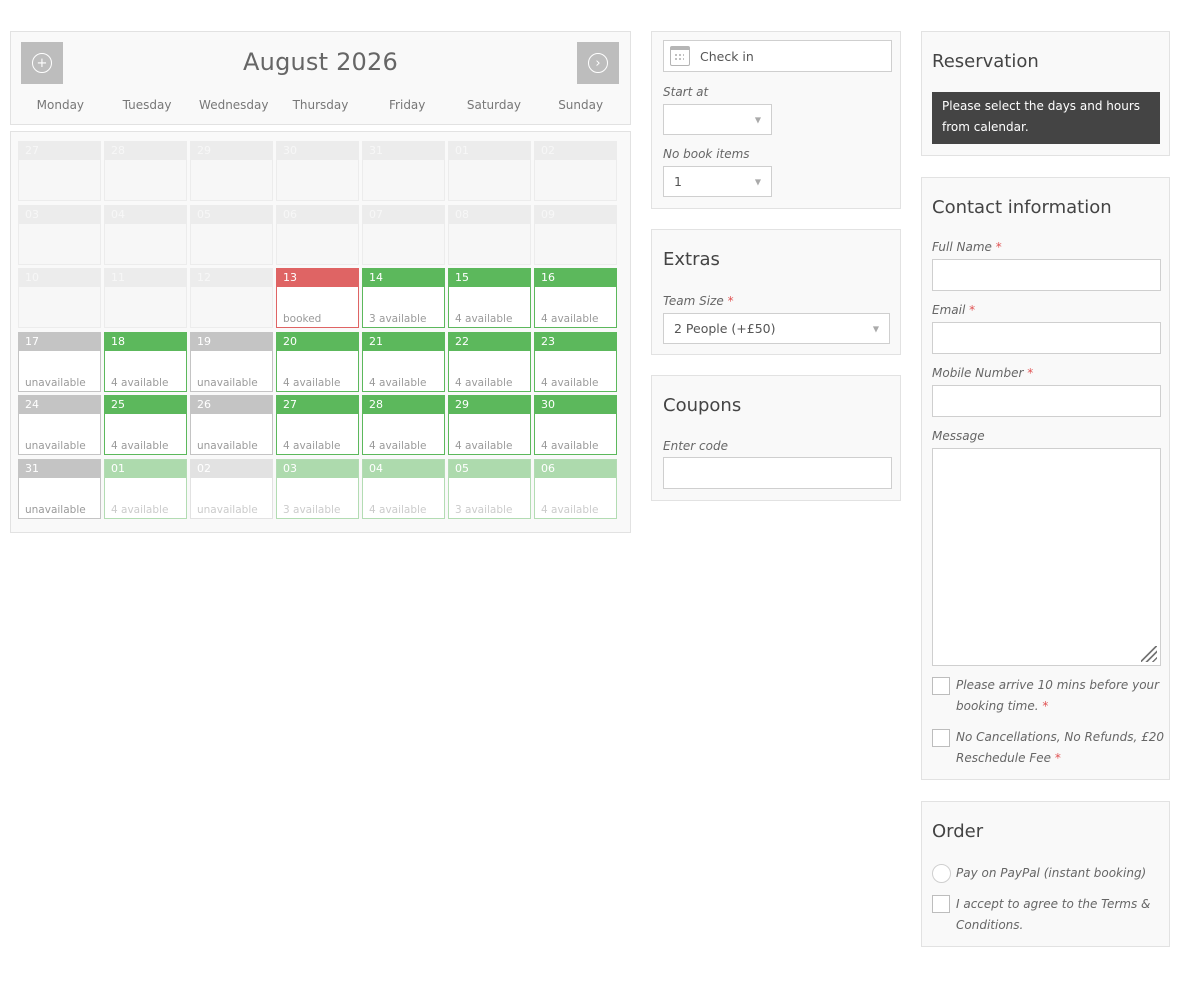 The height and width of the screenshot is (999, 1180). What do you see at coordinates (1046, 557) in the screenshot?
I see `message-textarea` at bounding box center [1046, 557].